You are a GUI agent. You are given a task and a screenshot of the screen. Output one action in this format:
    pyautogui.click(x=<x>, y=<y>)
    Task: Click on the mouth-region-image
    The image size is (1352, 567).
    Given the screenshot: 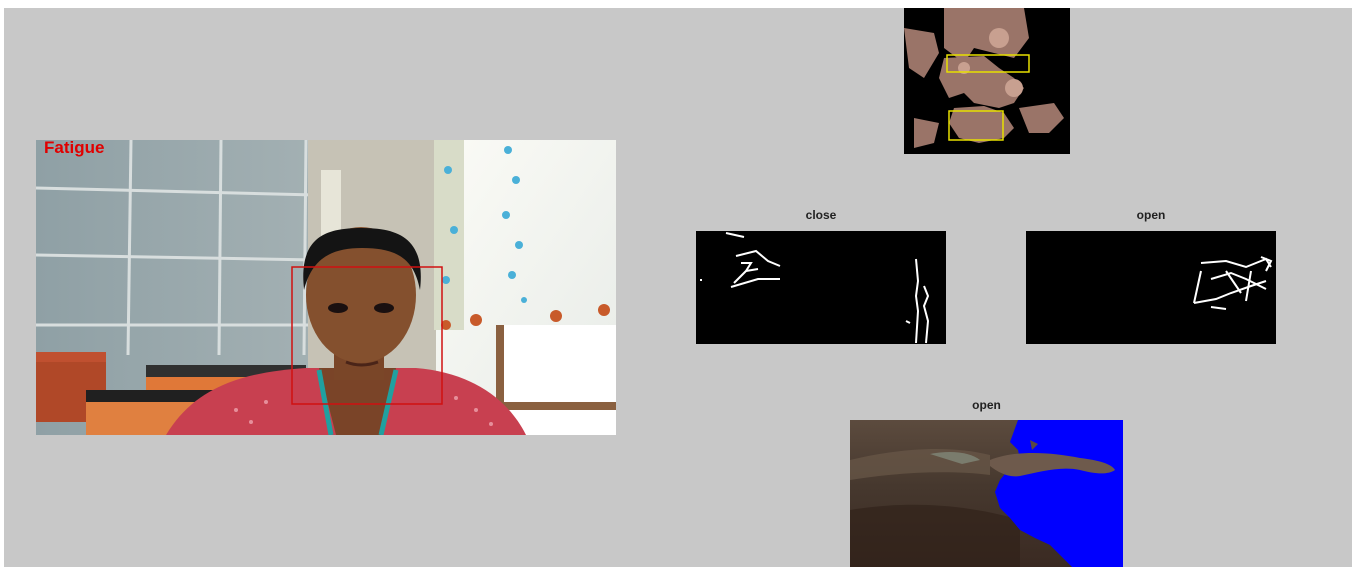 What is the action you would take?
    pyautogui.click(x=986, y=493)
    